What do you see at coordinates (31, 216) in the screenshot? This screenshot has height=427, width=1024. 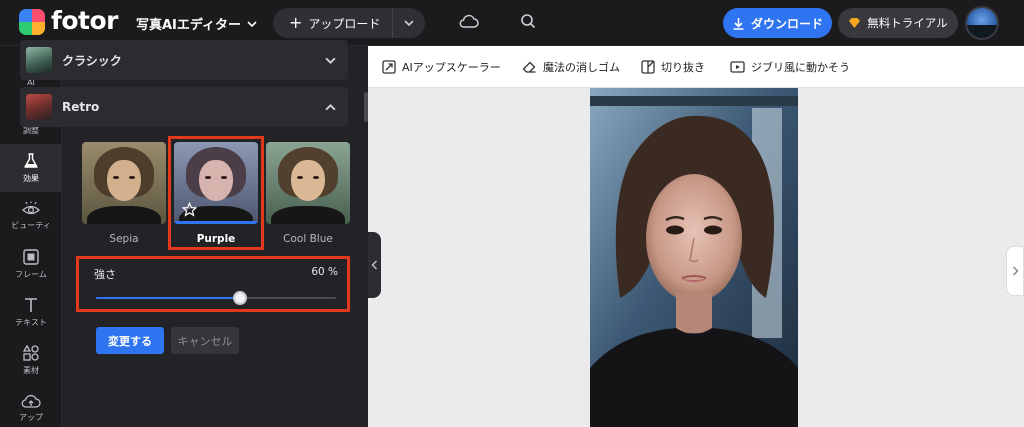 I see `rail-item-beauty: ビューティ` at bounding box center [31, 216].